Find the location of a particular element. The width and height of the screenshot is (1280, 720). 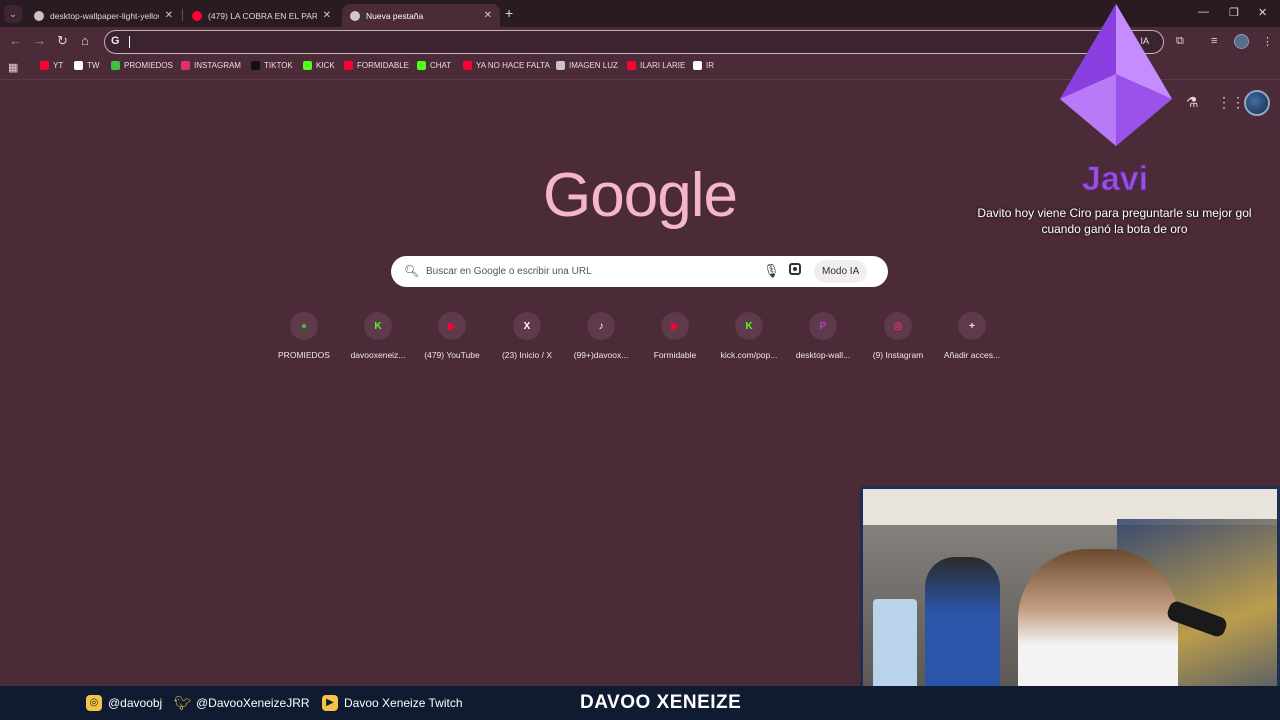

kick-icon: K is located at coordinates (378, 326).